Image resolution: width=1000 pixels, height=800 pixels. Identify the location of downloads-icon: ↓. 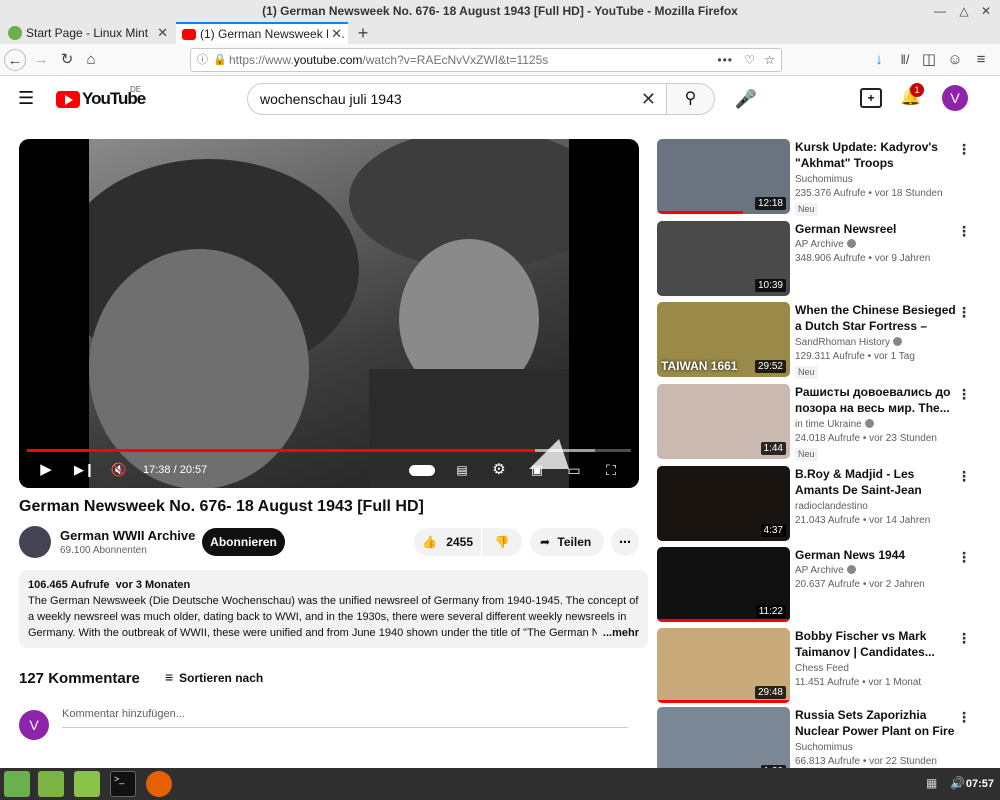
(879, 60).